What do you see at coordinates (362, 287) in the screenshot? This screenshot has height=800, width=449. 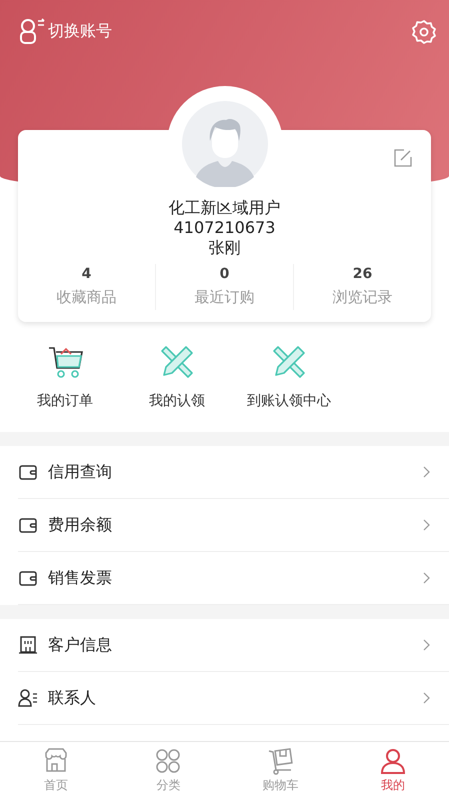 I see `stat-item: 26 浏览记录` at bounding box center [362, 287].